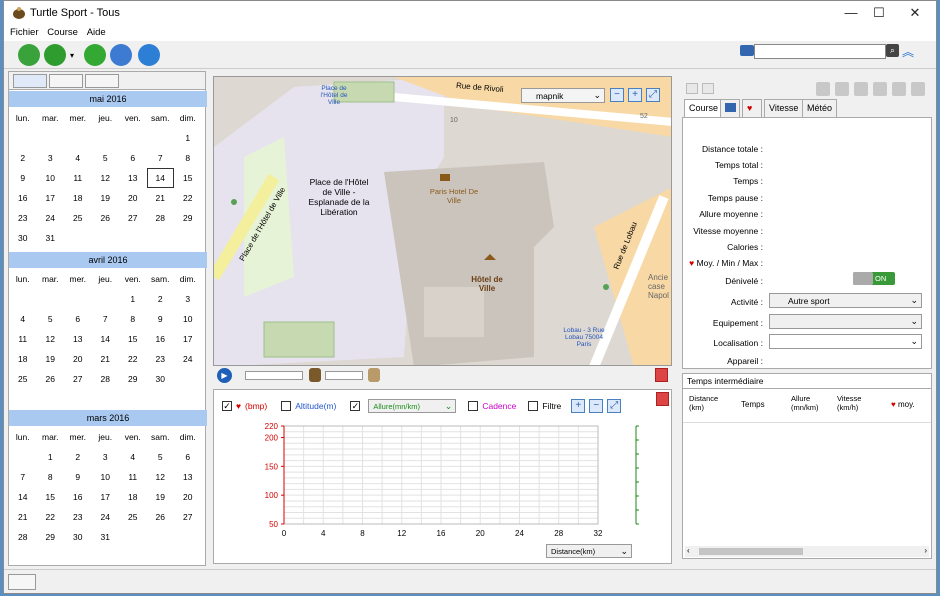  Describe the element at coordinates (51, 457) in the screenshot. I see `day-cell: 1` at that location.